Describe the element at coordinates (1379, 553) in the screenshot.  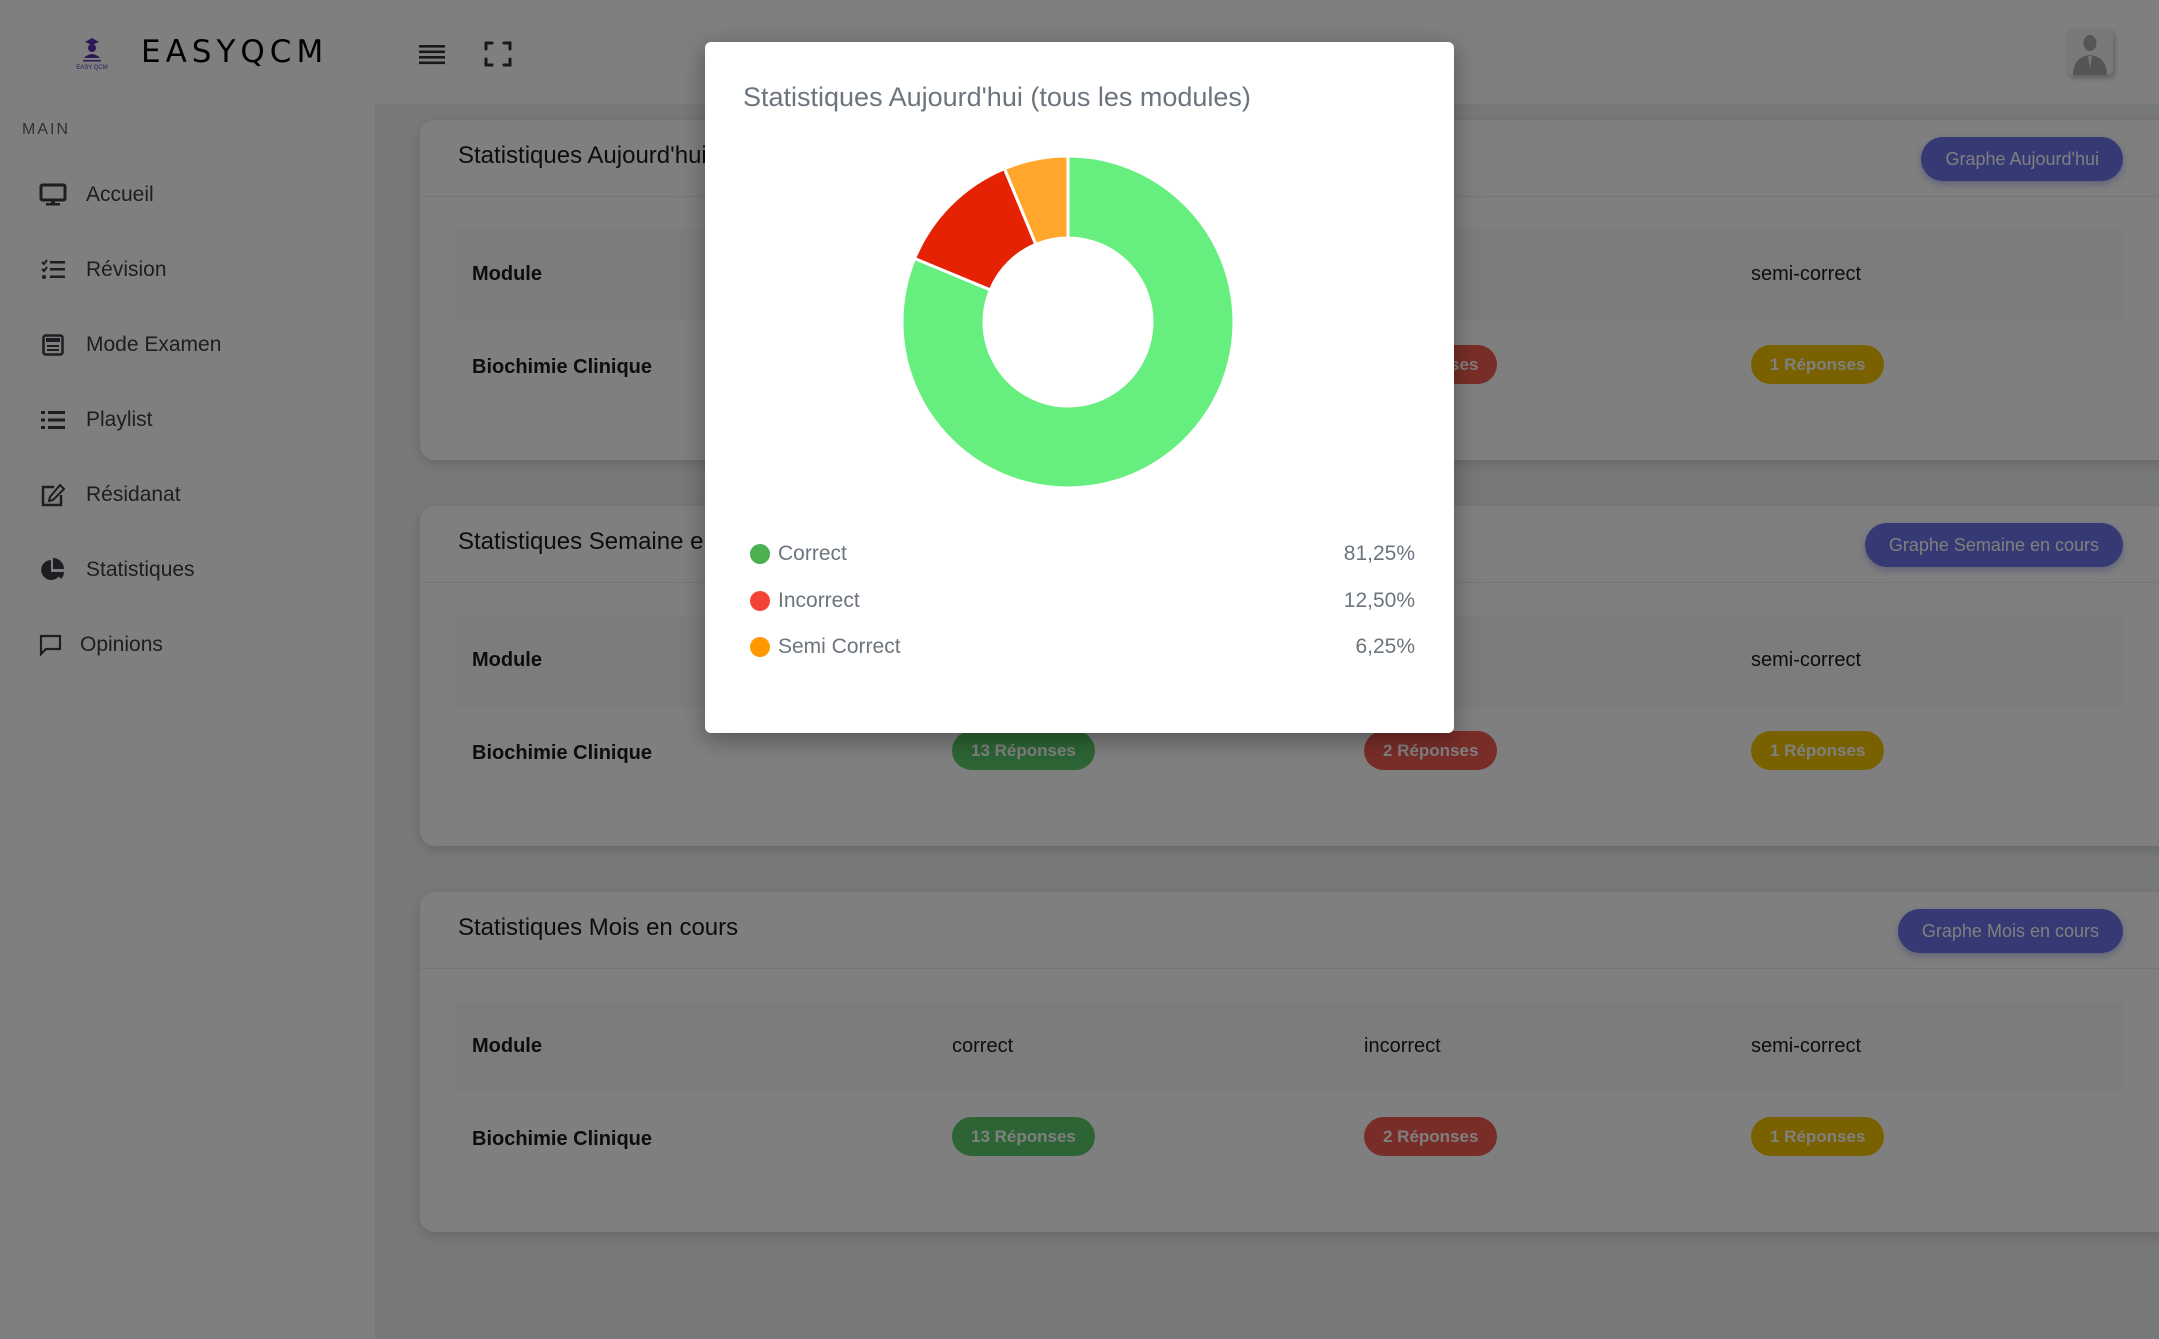
I see `legend-value: 81,25%` at that location.